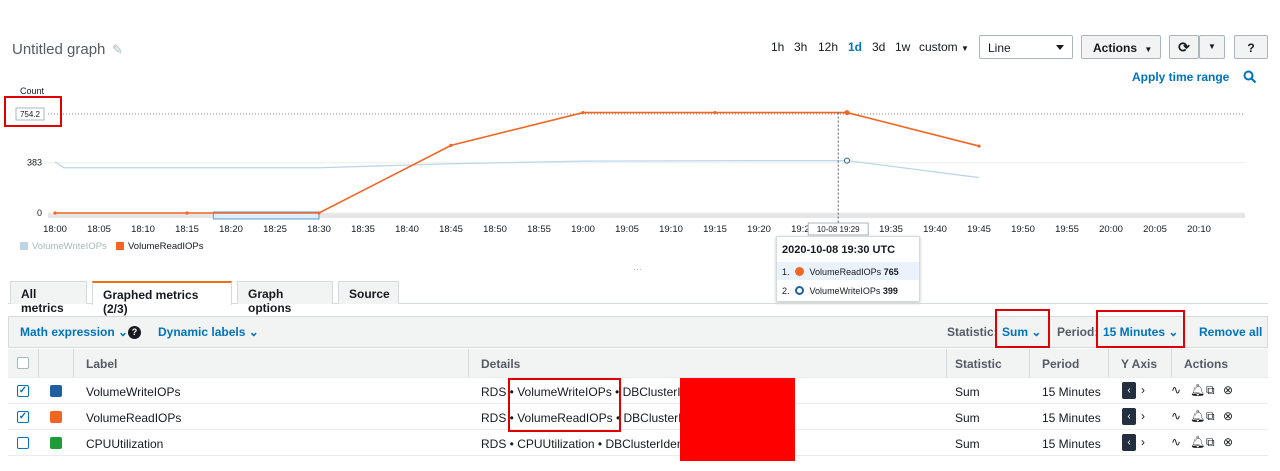 The height and width of the screenshot is (471, 1280). I want to click on actions-button: Actions ▼, so click(1121, 47).